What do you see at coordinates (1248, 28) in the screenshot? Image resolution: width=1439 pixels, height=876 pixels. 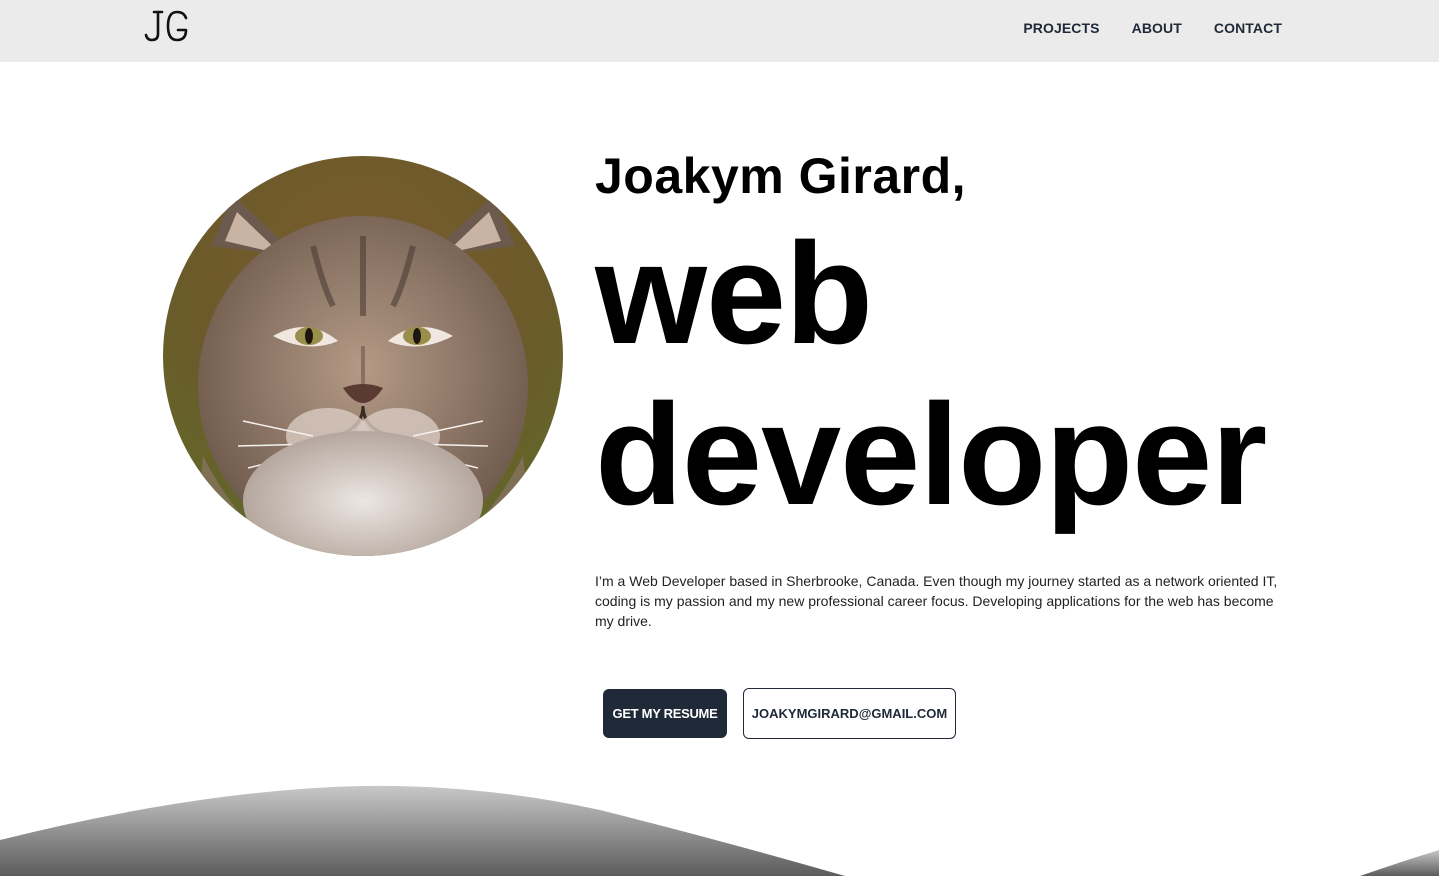 I see `nav-link-contact: CONTACT` at bounding box center [1248, 28].